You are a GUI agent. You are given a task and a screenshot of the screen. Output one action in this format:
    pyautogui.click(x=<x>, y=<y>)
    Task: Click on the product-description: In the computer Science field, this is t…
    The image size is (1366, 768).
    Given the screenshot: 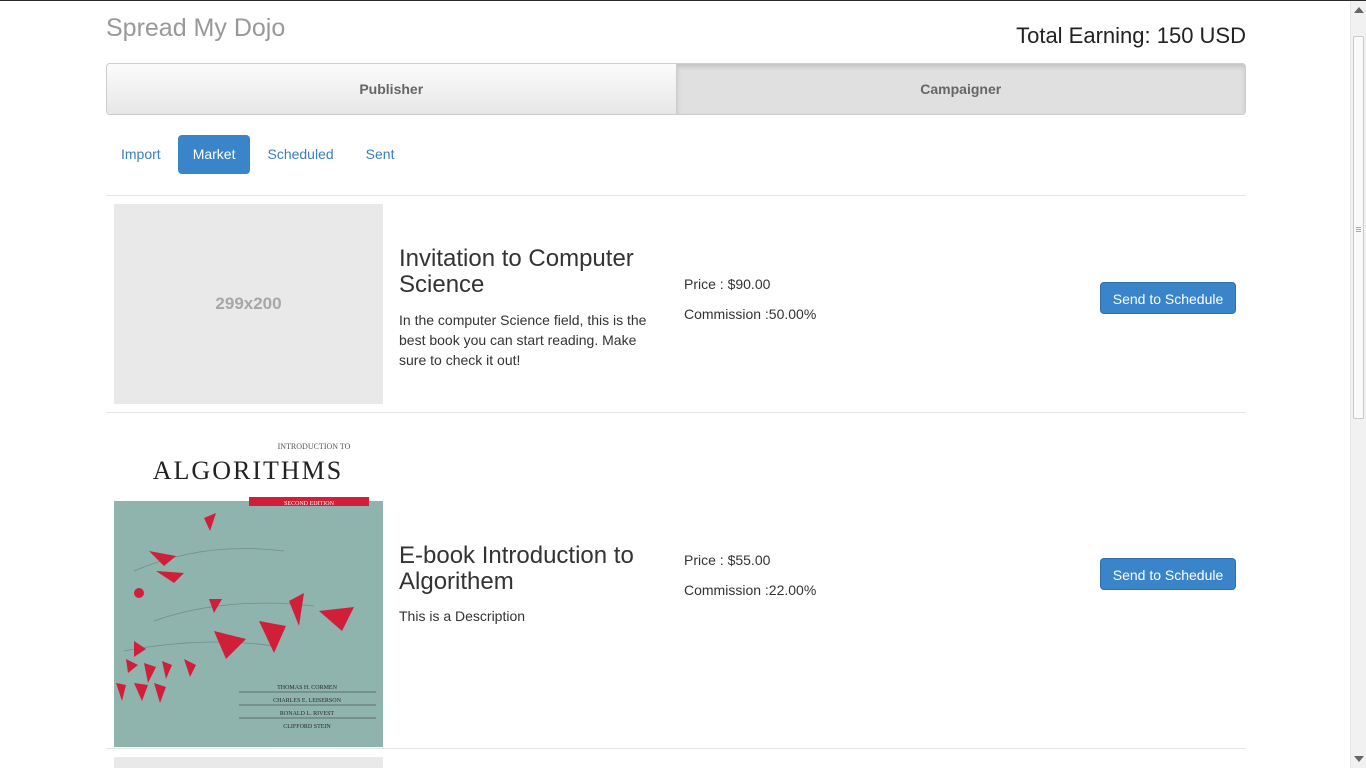 What is the action you would take?
    pyautogui.click(x=523, y=340)
    